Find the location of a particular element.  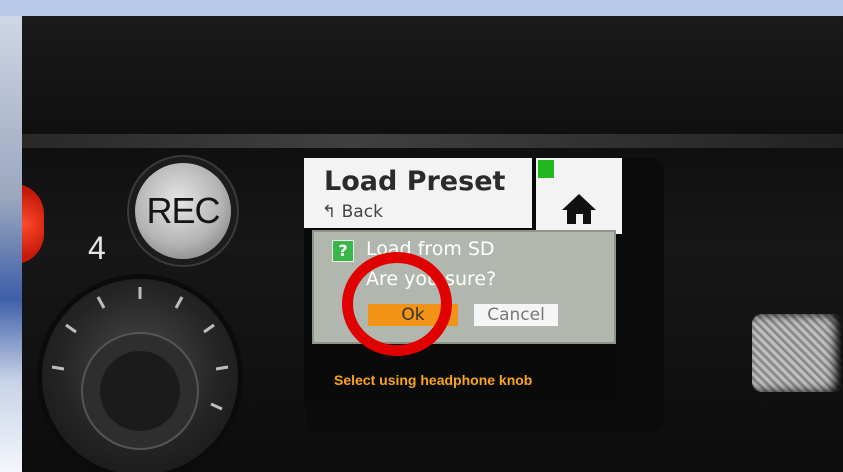

title-panel: Load Preset ↰ Back is located at coordinates (418, 193).